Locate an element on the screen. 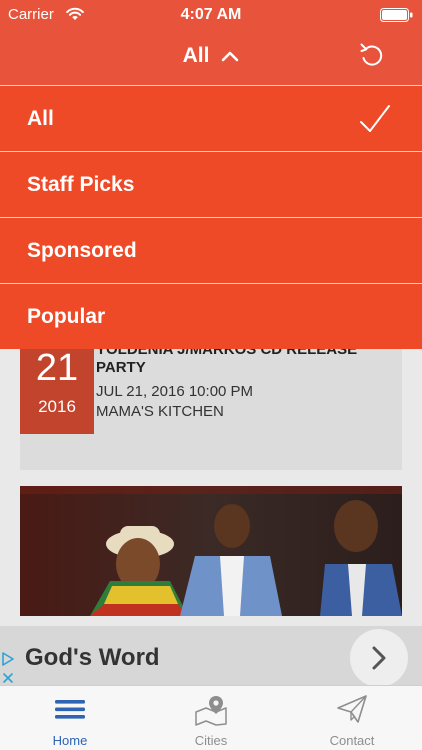 The height and width of the screenshot is (750, 422). status-time: 4:07 AM is located at coordinates (211, 14).